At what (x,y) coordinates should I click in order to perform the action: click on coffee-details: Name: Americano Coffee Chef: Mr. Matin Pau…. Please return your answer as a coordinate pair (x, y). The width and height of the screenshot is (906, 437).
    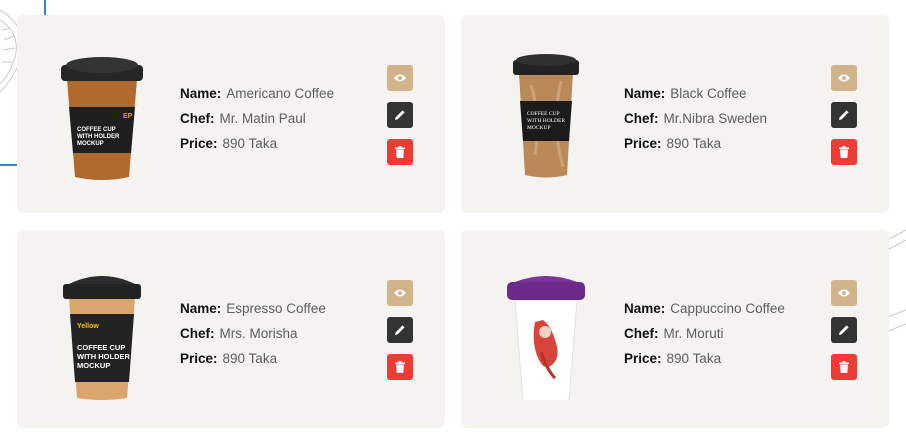
    Looking at the image, I should click on (257, 118).